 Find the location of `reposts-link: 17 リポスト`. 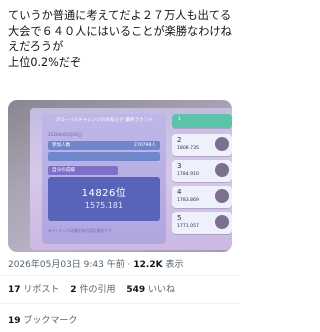

reposts-link: 17 リポスト is located at coordinates (33, 290).